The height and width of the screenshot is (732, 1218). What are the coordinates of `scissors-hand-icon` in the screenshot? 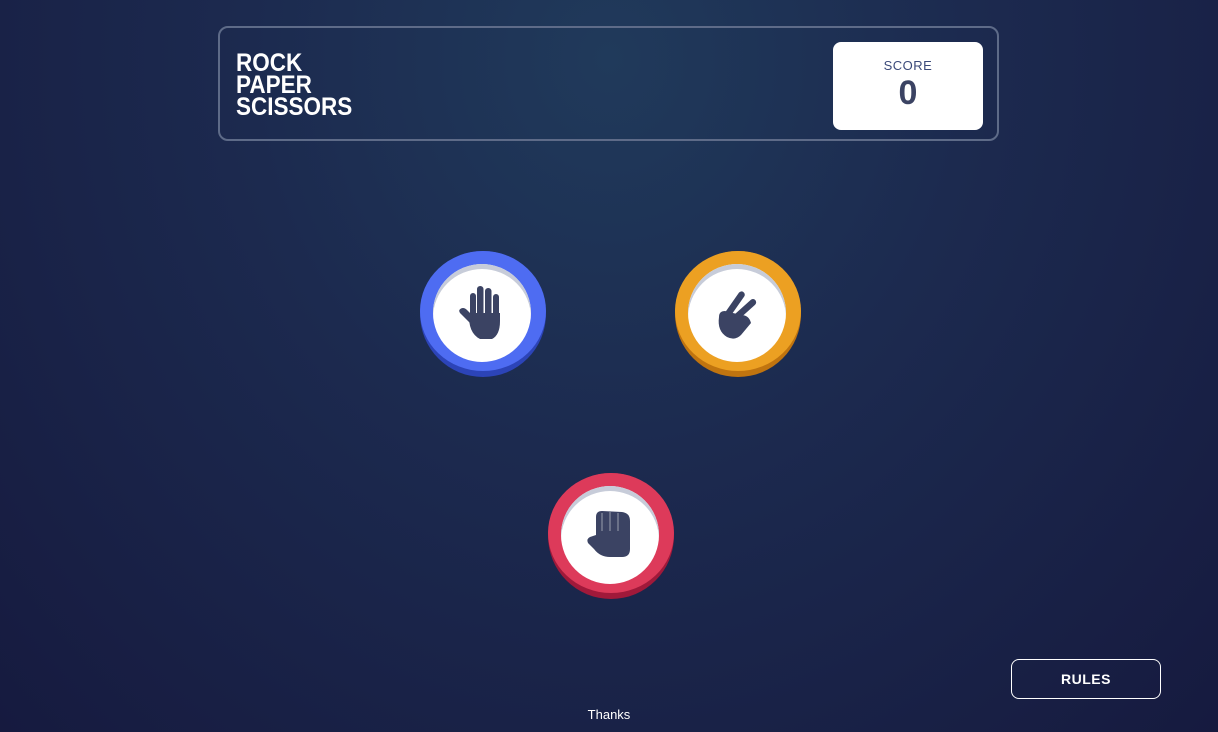 It's located at (737, 315).